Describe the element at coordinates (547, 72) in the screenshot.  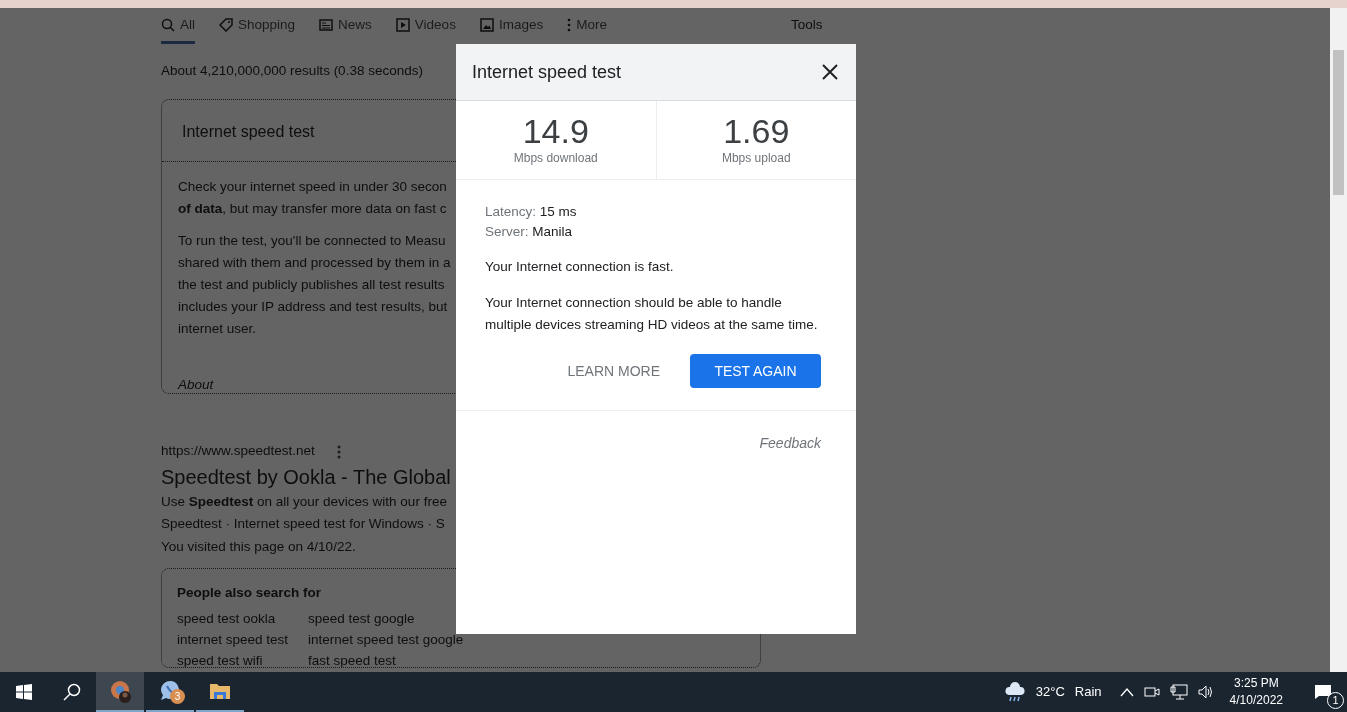
I see `dialog-title: Internet speed test` at that location.